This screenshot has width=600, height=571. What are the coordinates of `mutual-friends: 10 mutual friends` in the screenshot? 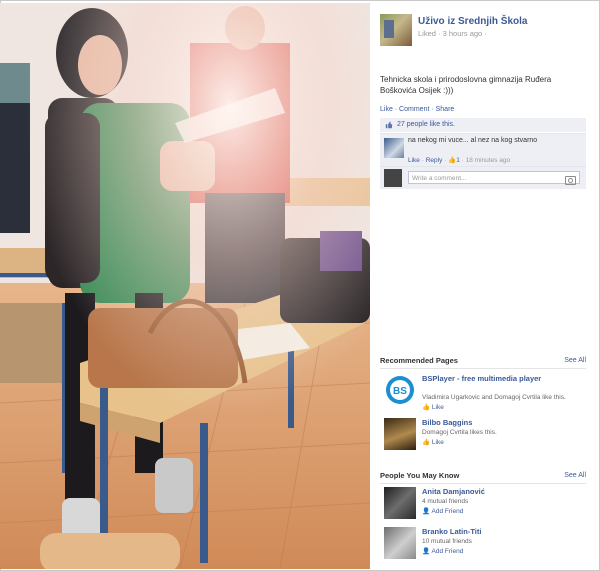 It's located at (447, 541).